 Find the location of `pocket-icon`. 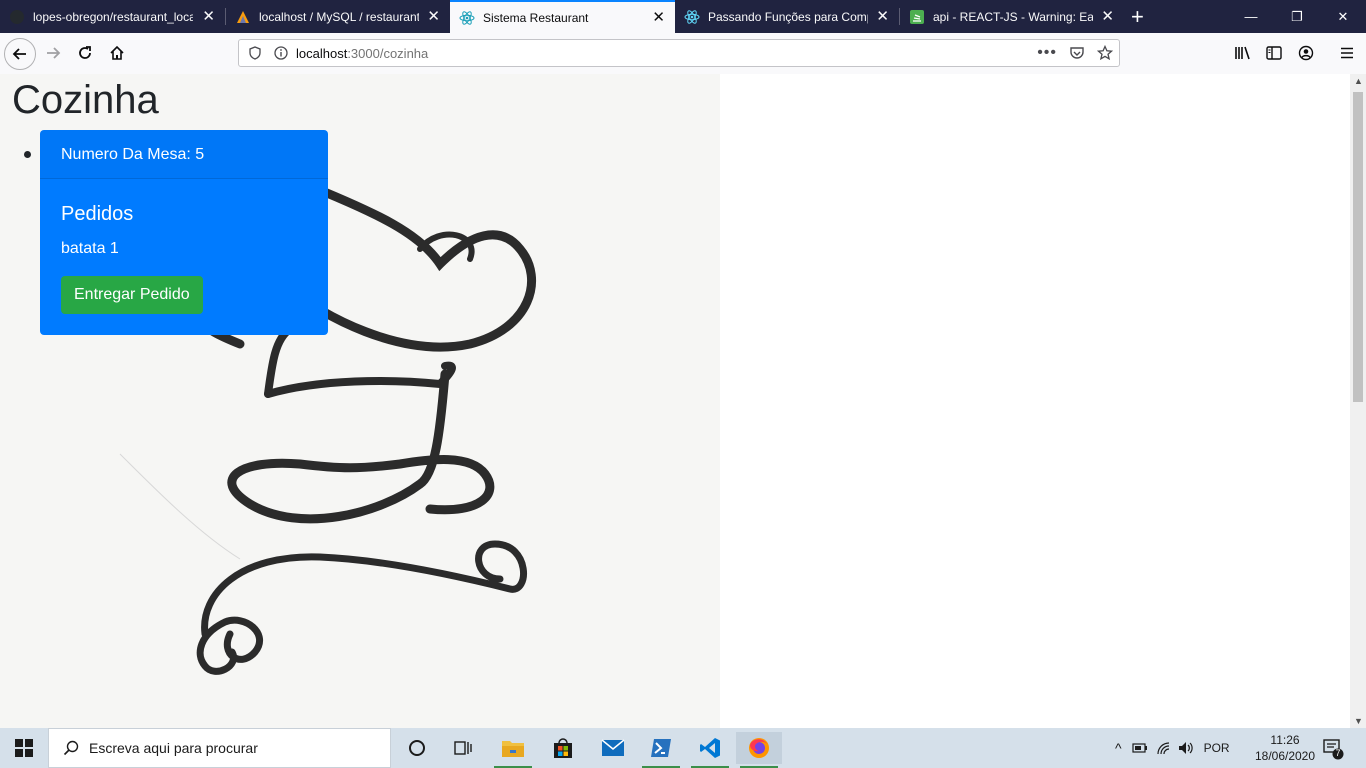

pocket-icon is located at coordinates (1077, 53).